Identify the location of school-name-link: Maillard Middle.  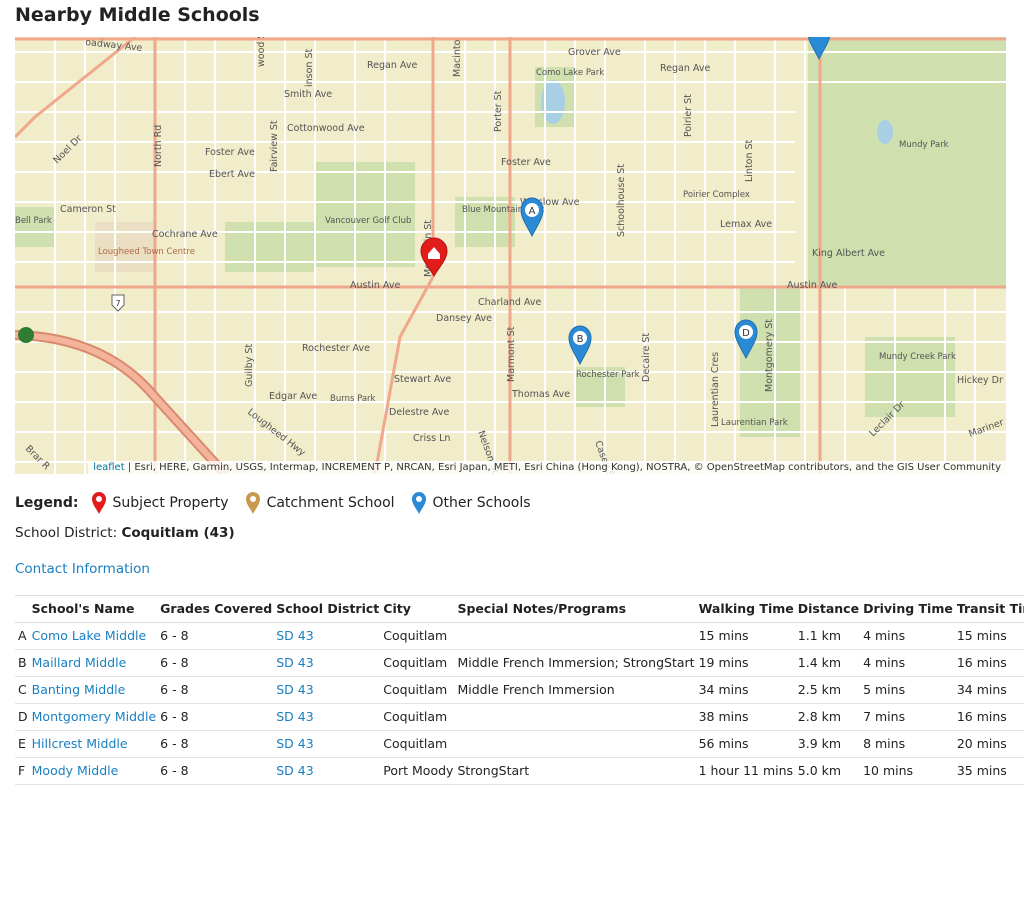
(79, 662).